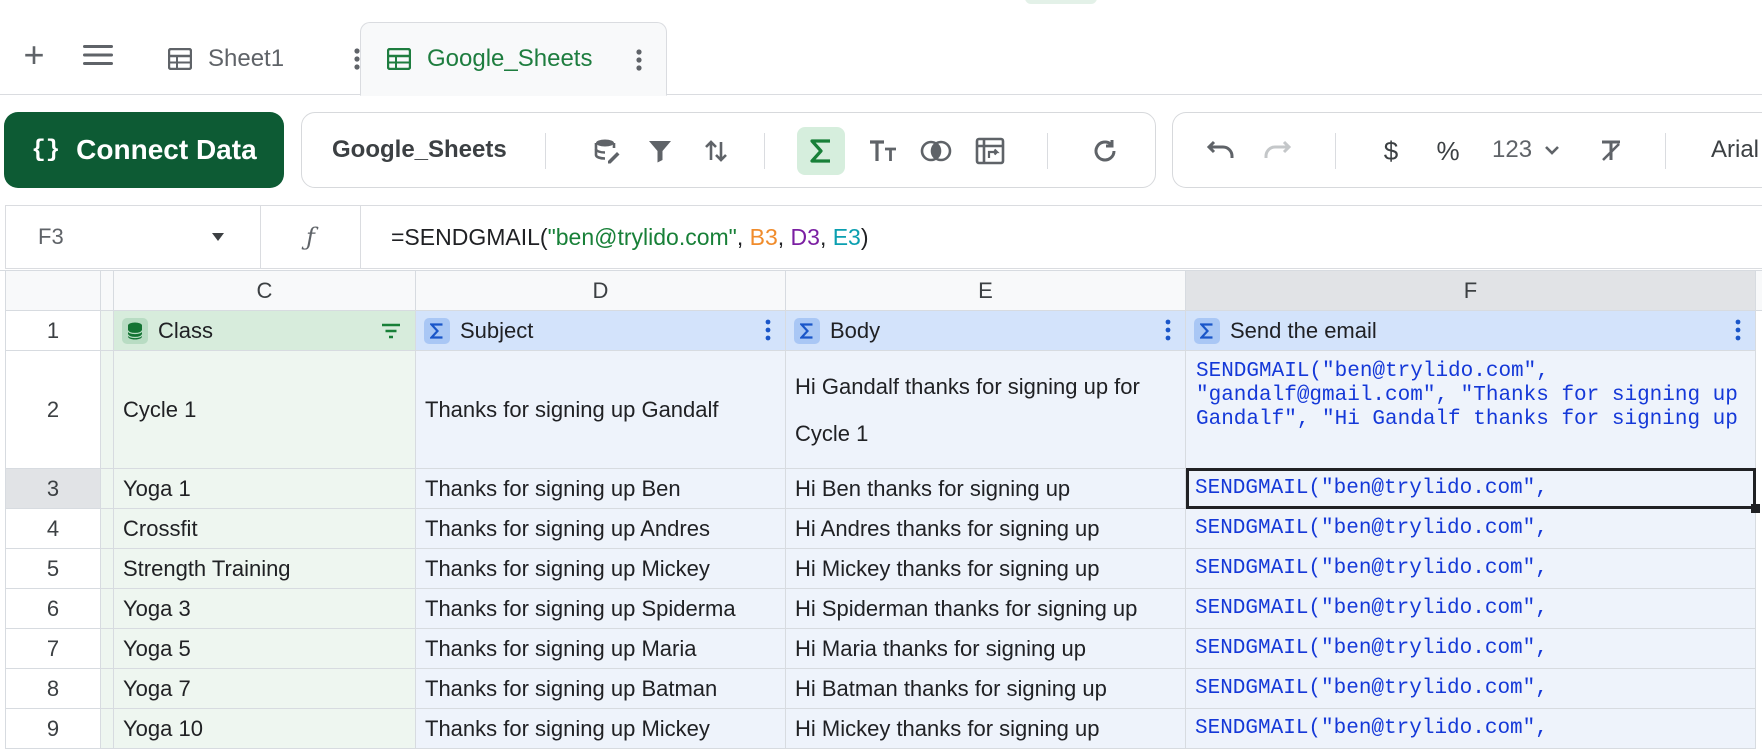 The width and height of the screenshot is (1762, 750). Describe the element at coordinates (53, 489) in the screenshot. I see `row-header: 3` at that location.